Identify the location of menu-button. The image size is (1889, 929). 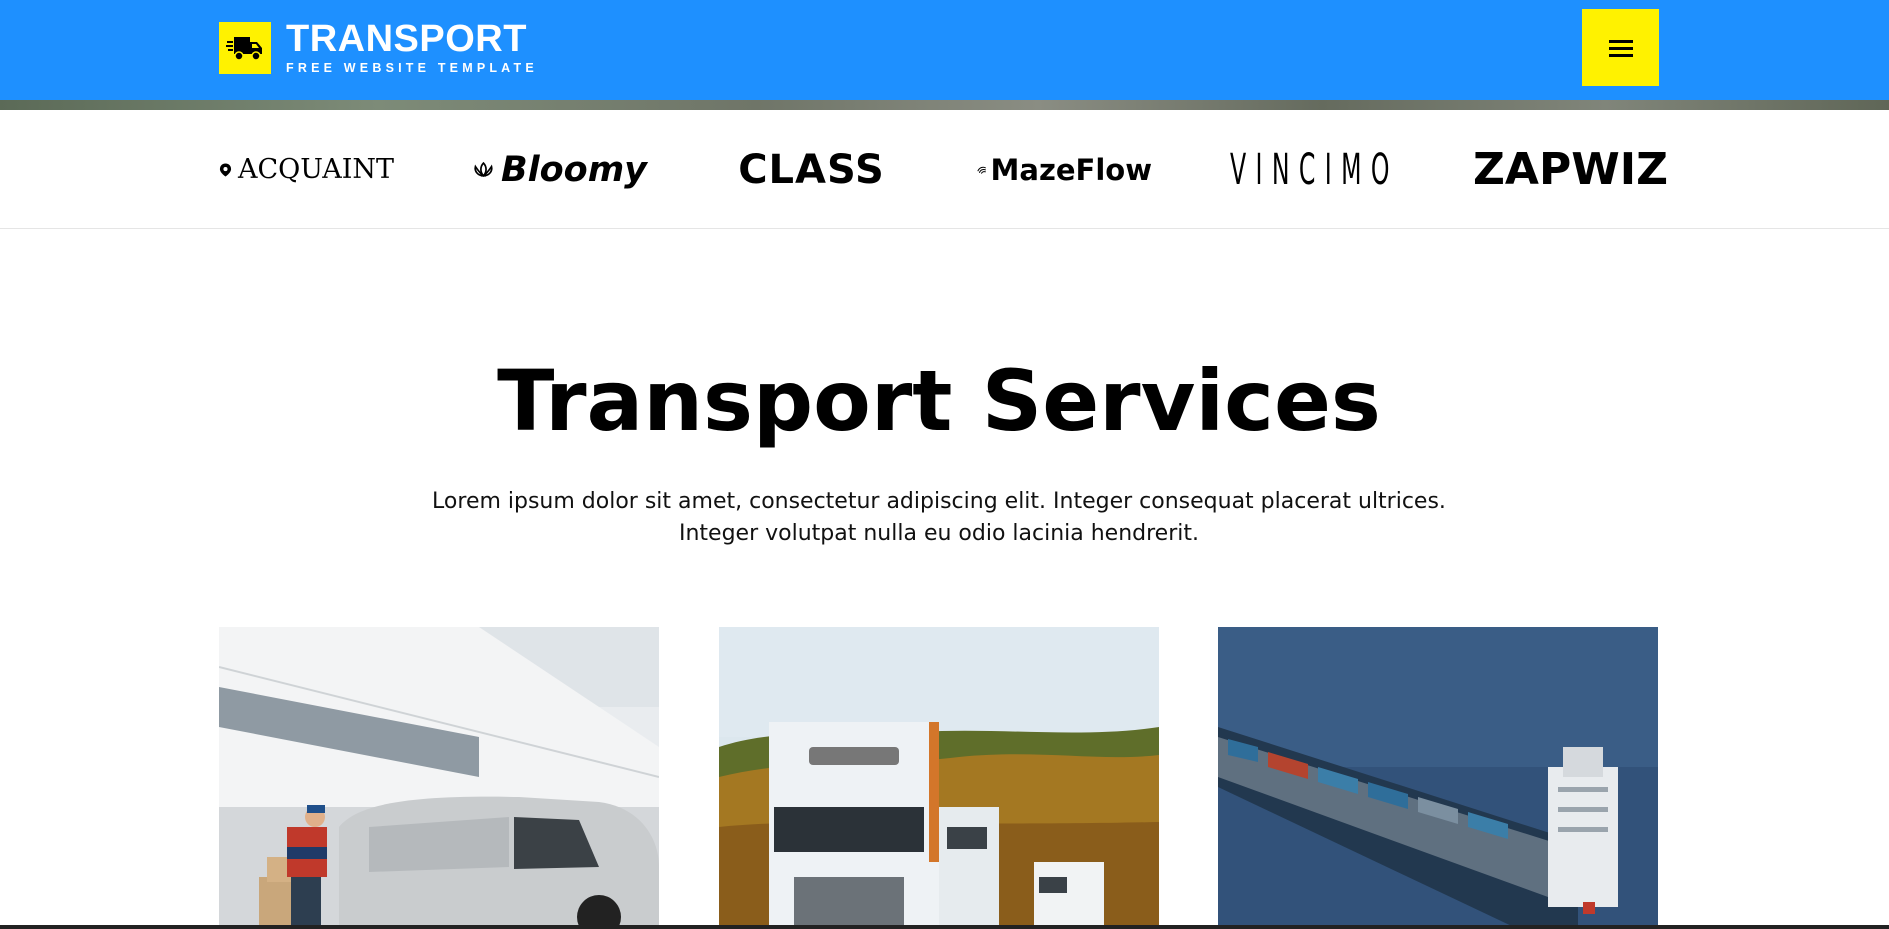
(1620, 47).